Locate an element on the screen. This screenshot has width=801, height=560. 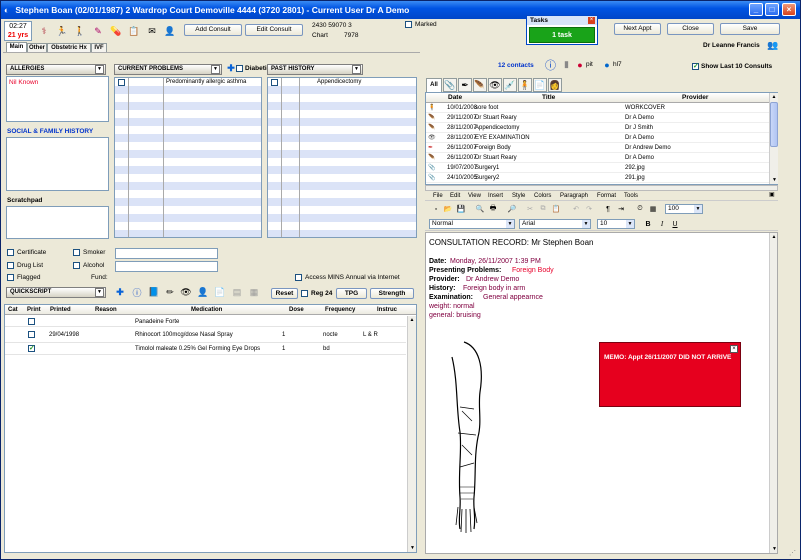
mail-icon: ✉ is located at coordinates (152, 31).